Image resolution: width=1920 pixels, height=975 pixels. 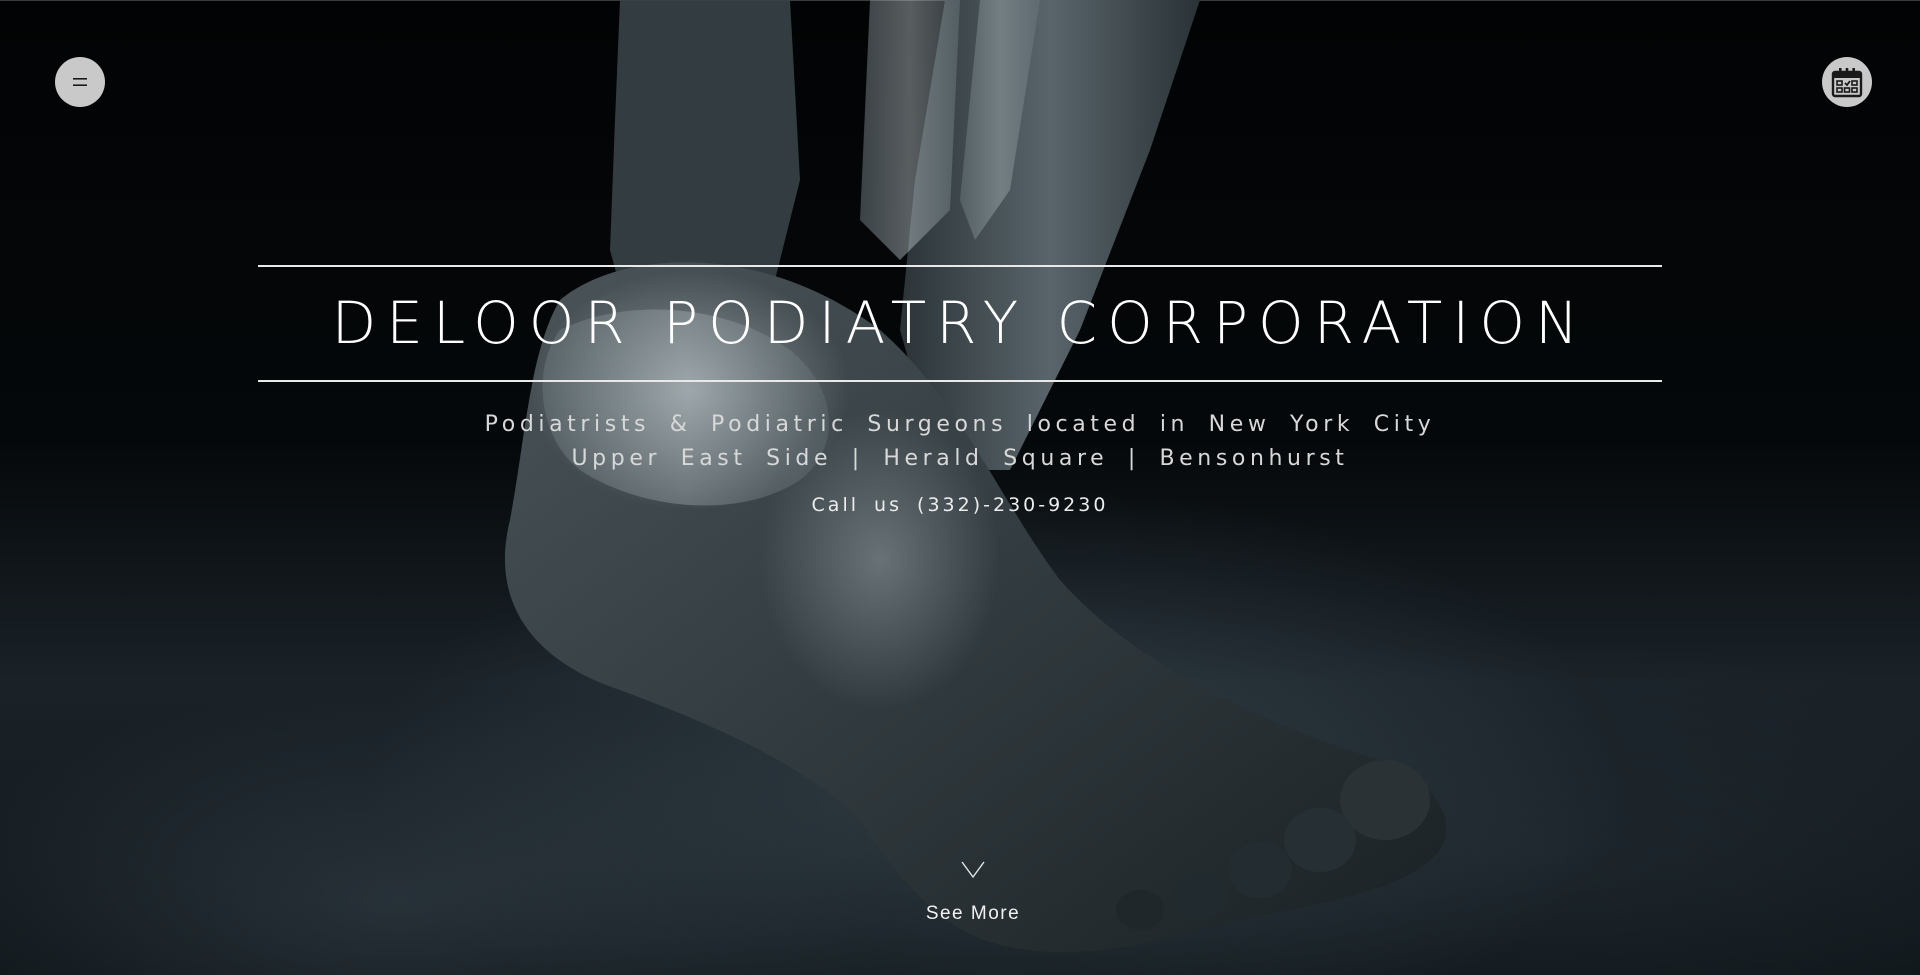 I want to click on title-divider-bottom, so click(x=960, y=381).